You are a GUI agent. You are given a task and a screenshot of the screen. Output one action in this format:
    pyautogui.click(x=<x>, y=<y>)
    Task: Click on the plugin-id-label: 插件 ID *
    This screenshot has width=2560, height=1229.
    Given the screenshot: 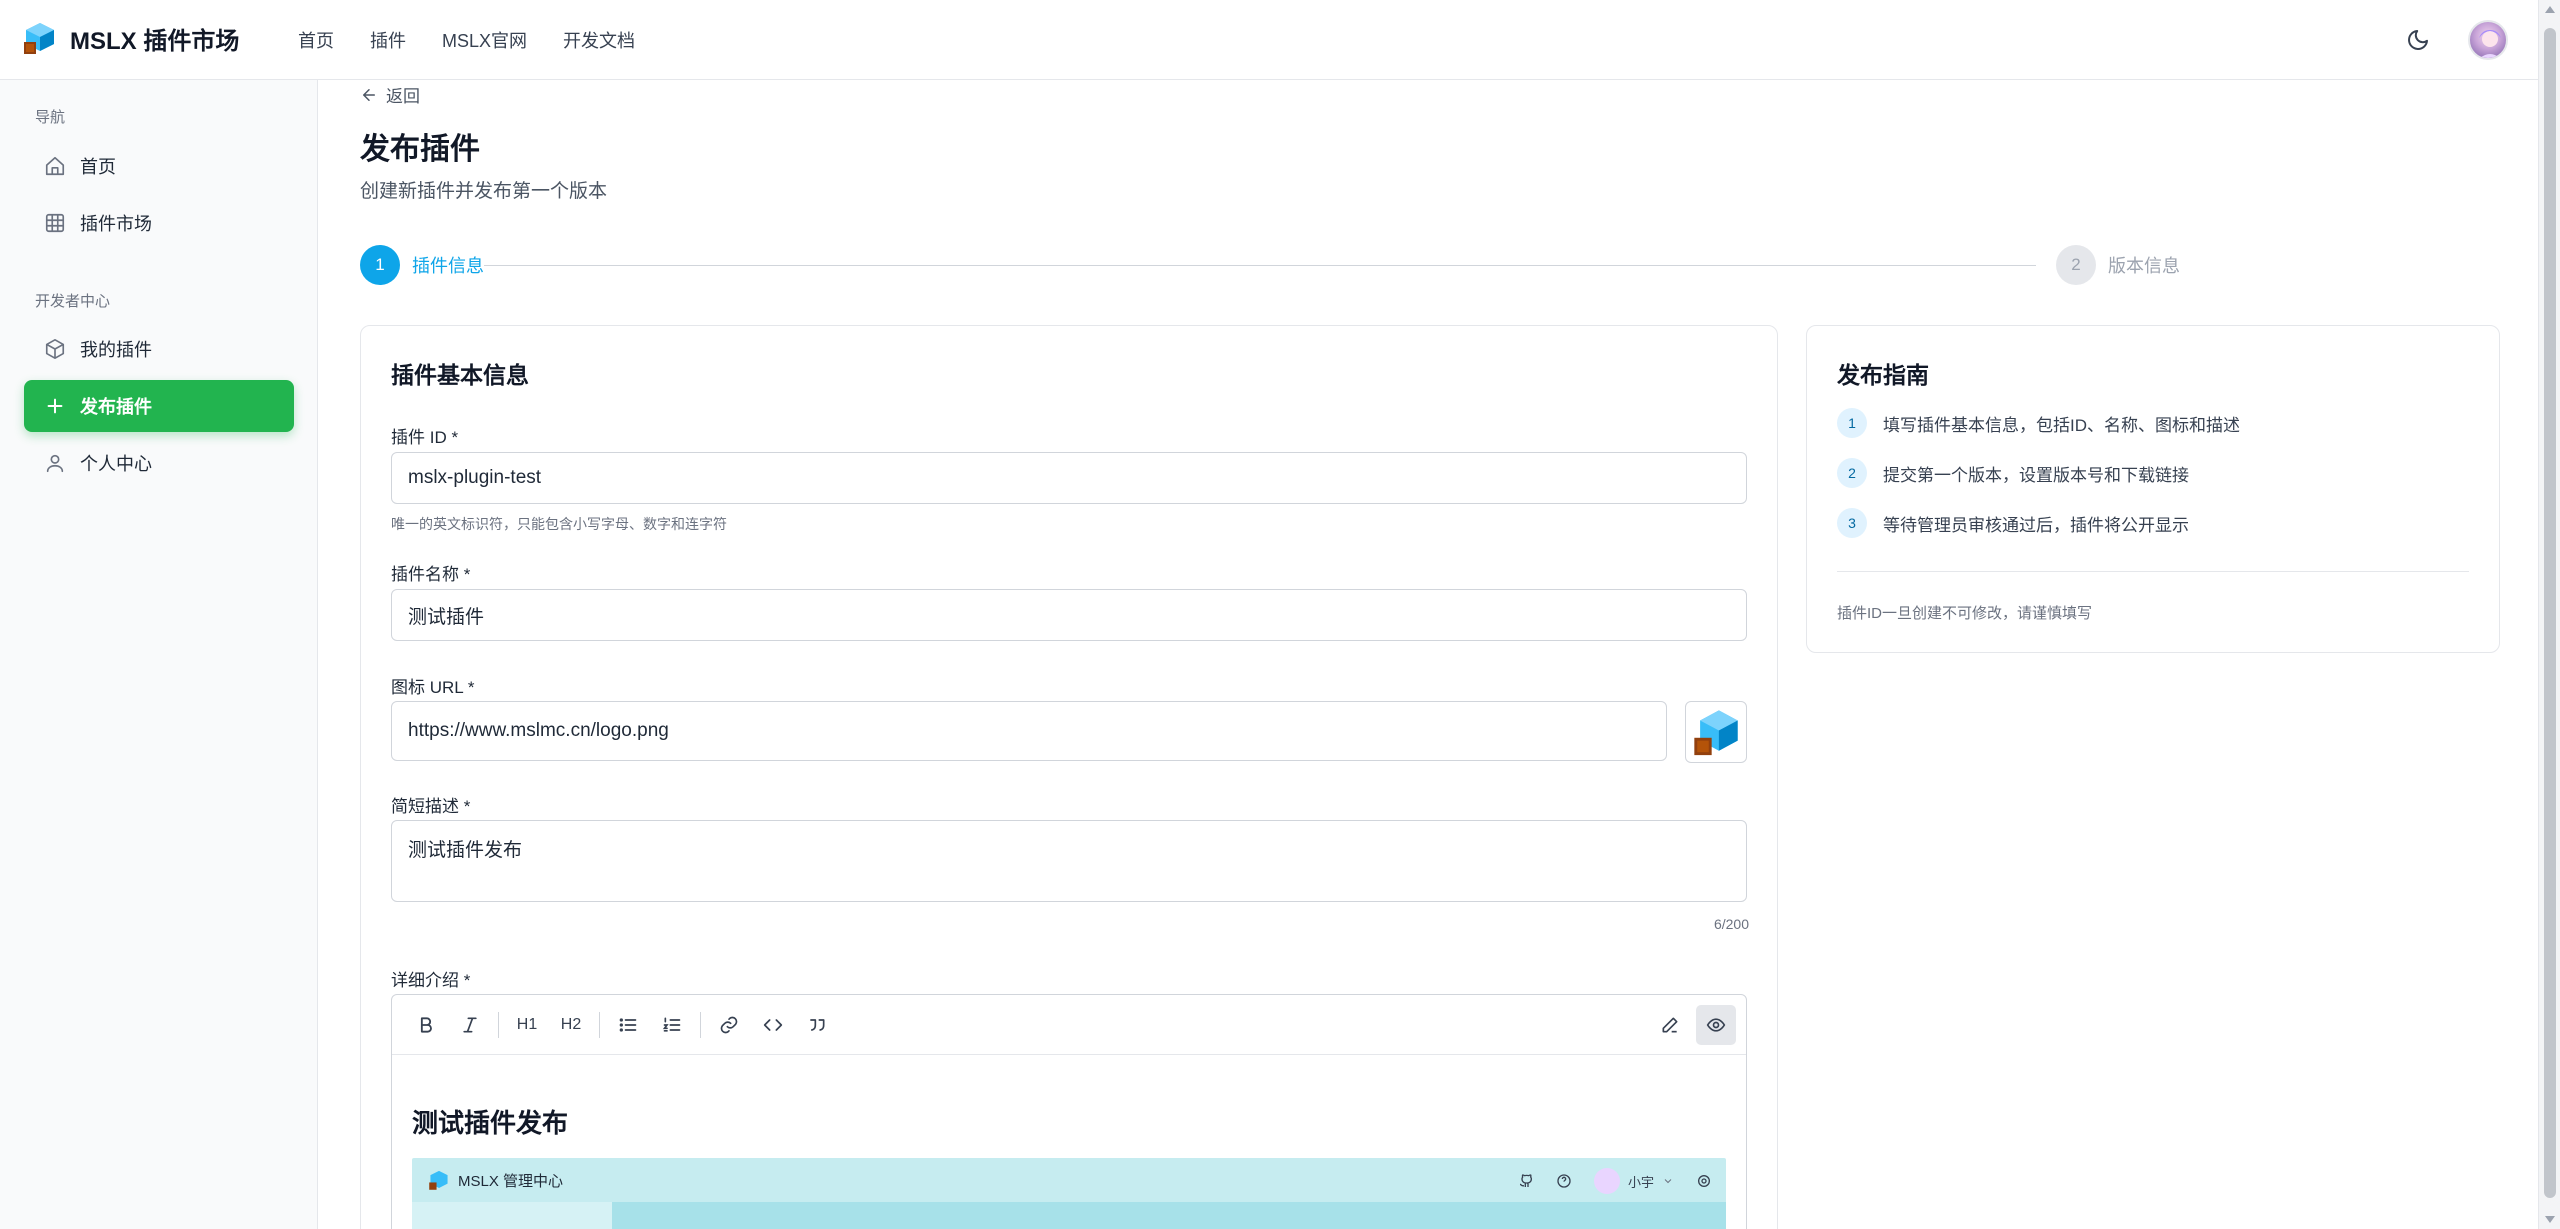 What is the action you would take?
    pyautogui.click(x=425, y=437)
    